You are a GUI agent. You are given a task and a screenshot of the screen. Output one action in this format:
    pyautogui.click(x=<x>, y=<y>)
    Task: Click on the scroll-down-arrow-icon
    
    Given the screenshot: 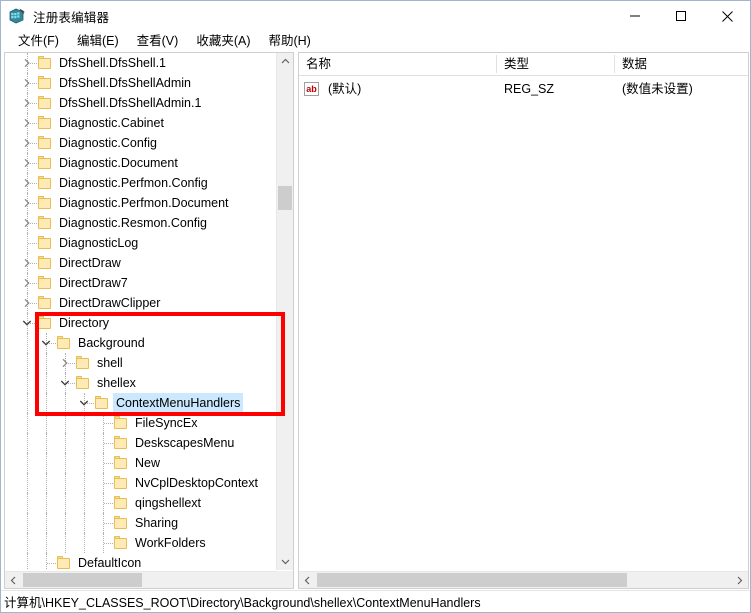 What is the action you would take?
    pyautogui.click(x=285, y=561)
    